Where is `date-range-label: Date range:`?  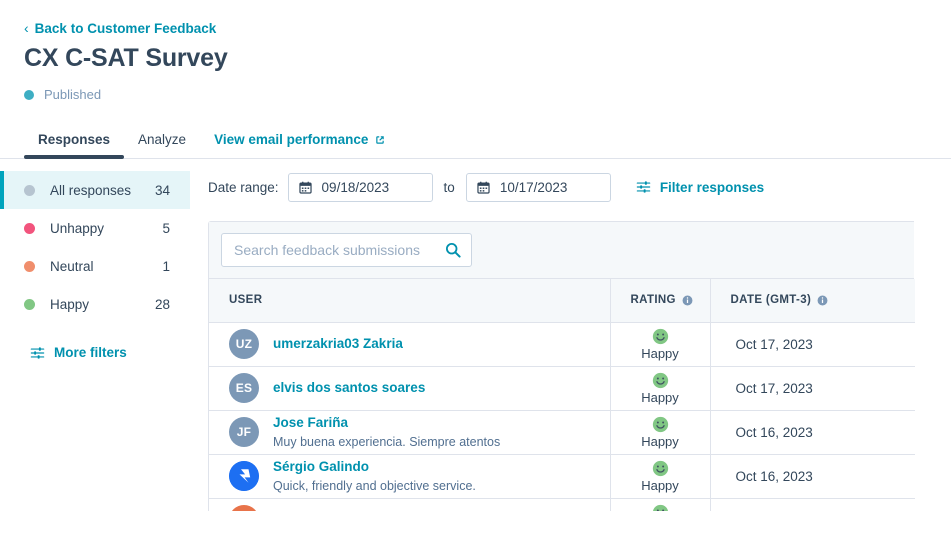 date-range-label: Date range: is located at coordinates (243, 187).